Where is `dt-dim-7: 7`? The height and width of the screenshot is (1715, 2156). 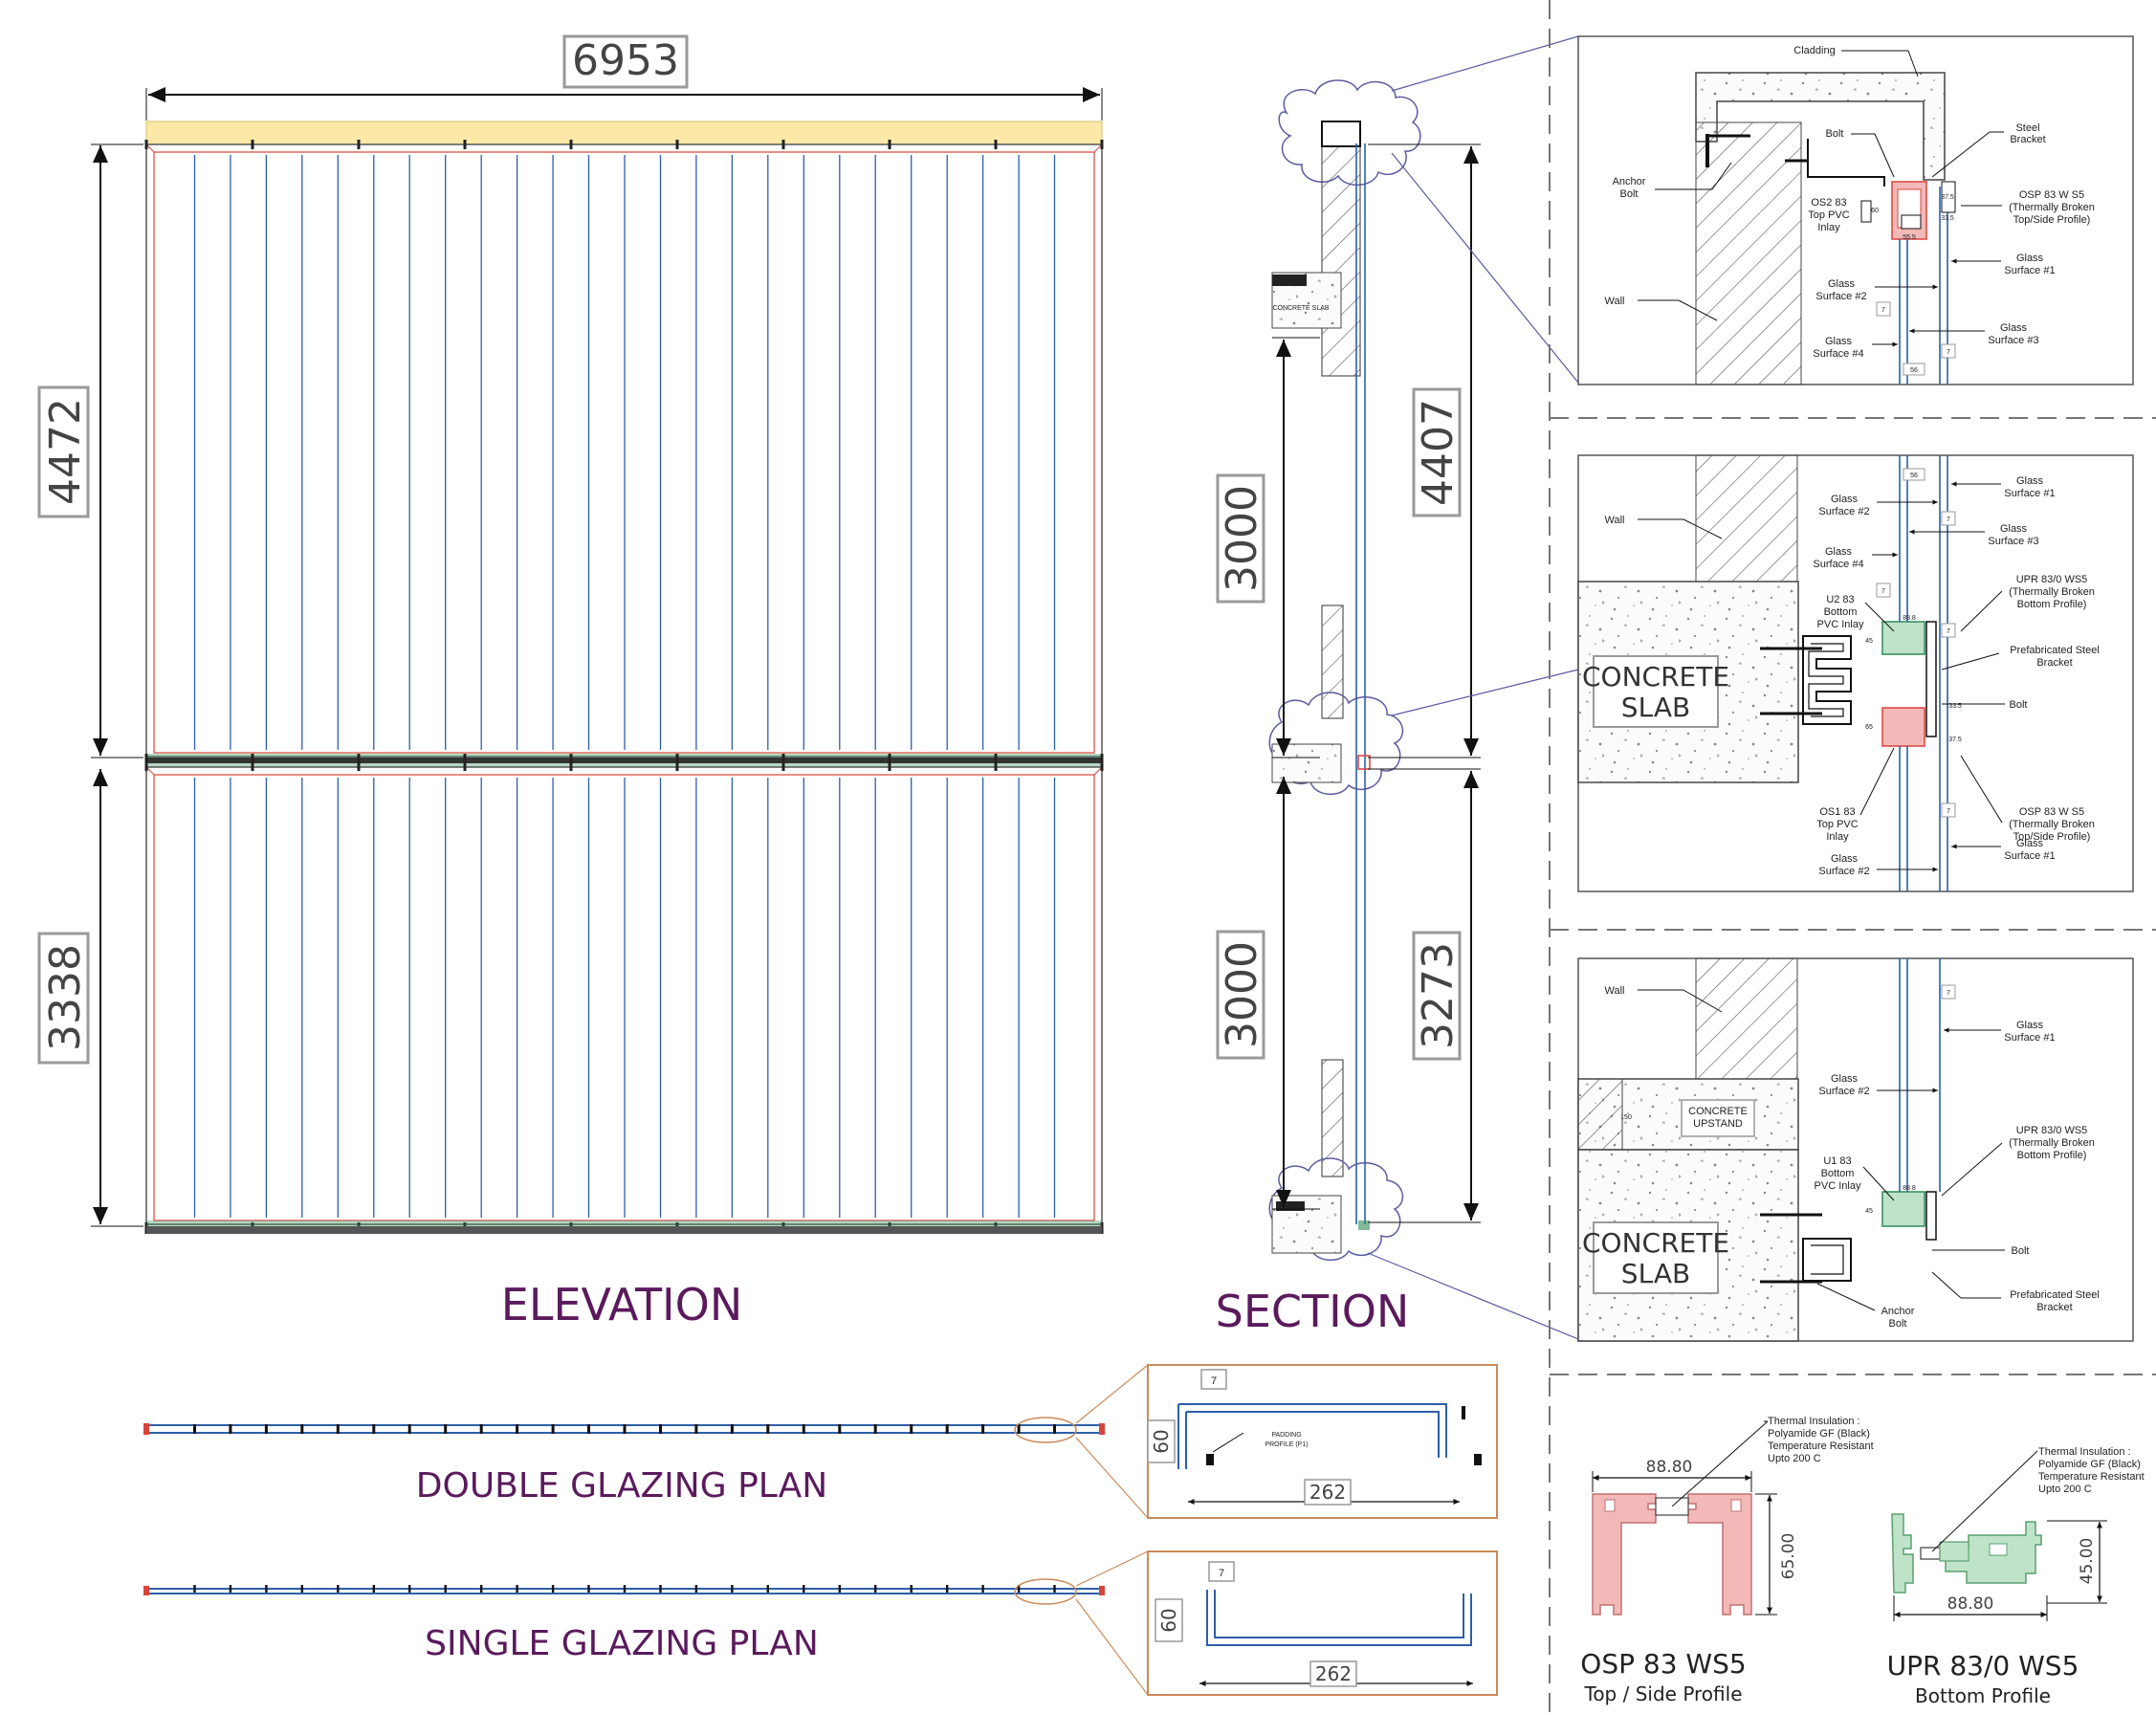
dt-dim-7: 7 is located at coordinates (1883, 311).